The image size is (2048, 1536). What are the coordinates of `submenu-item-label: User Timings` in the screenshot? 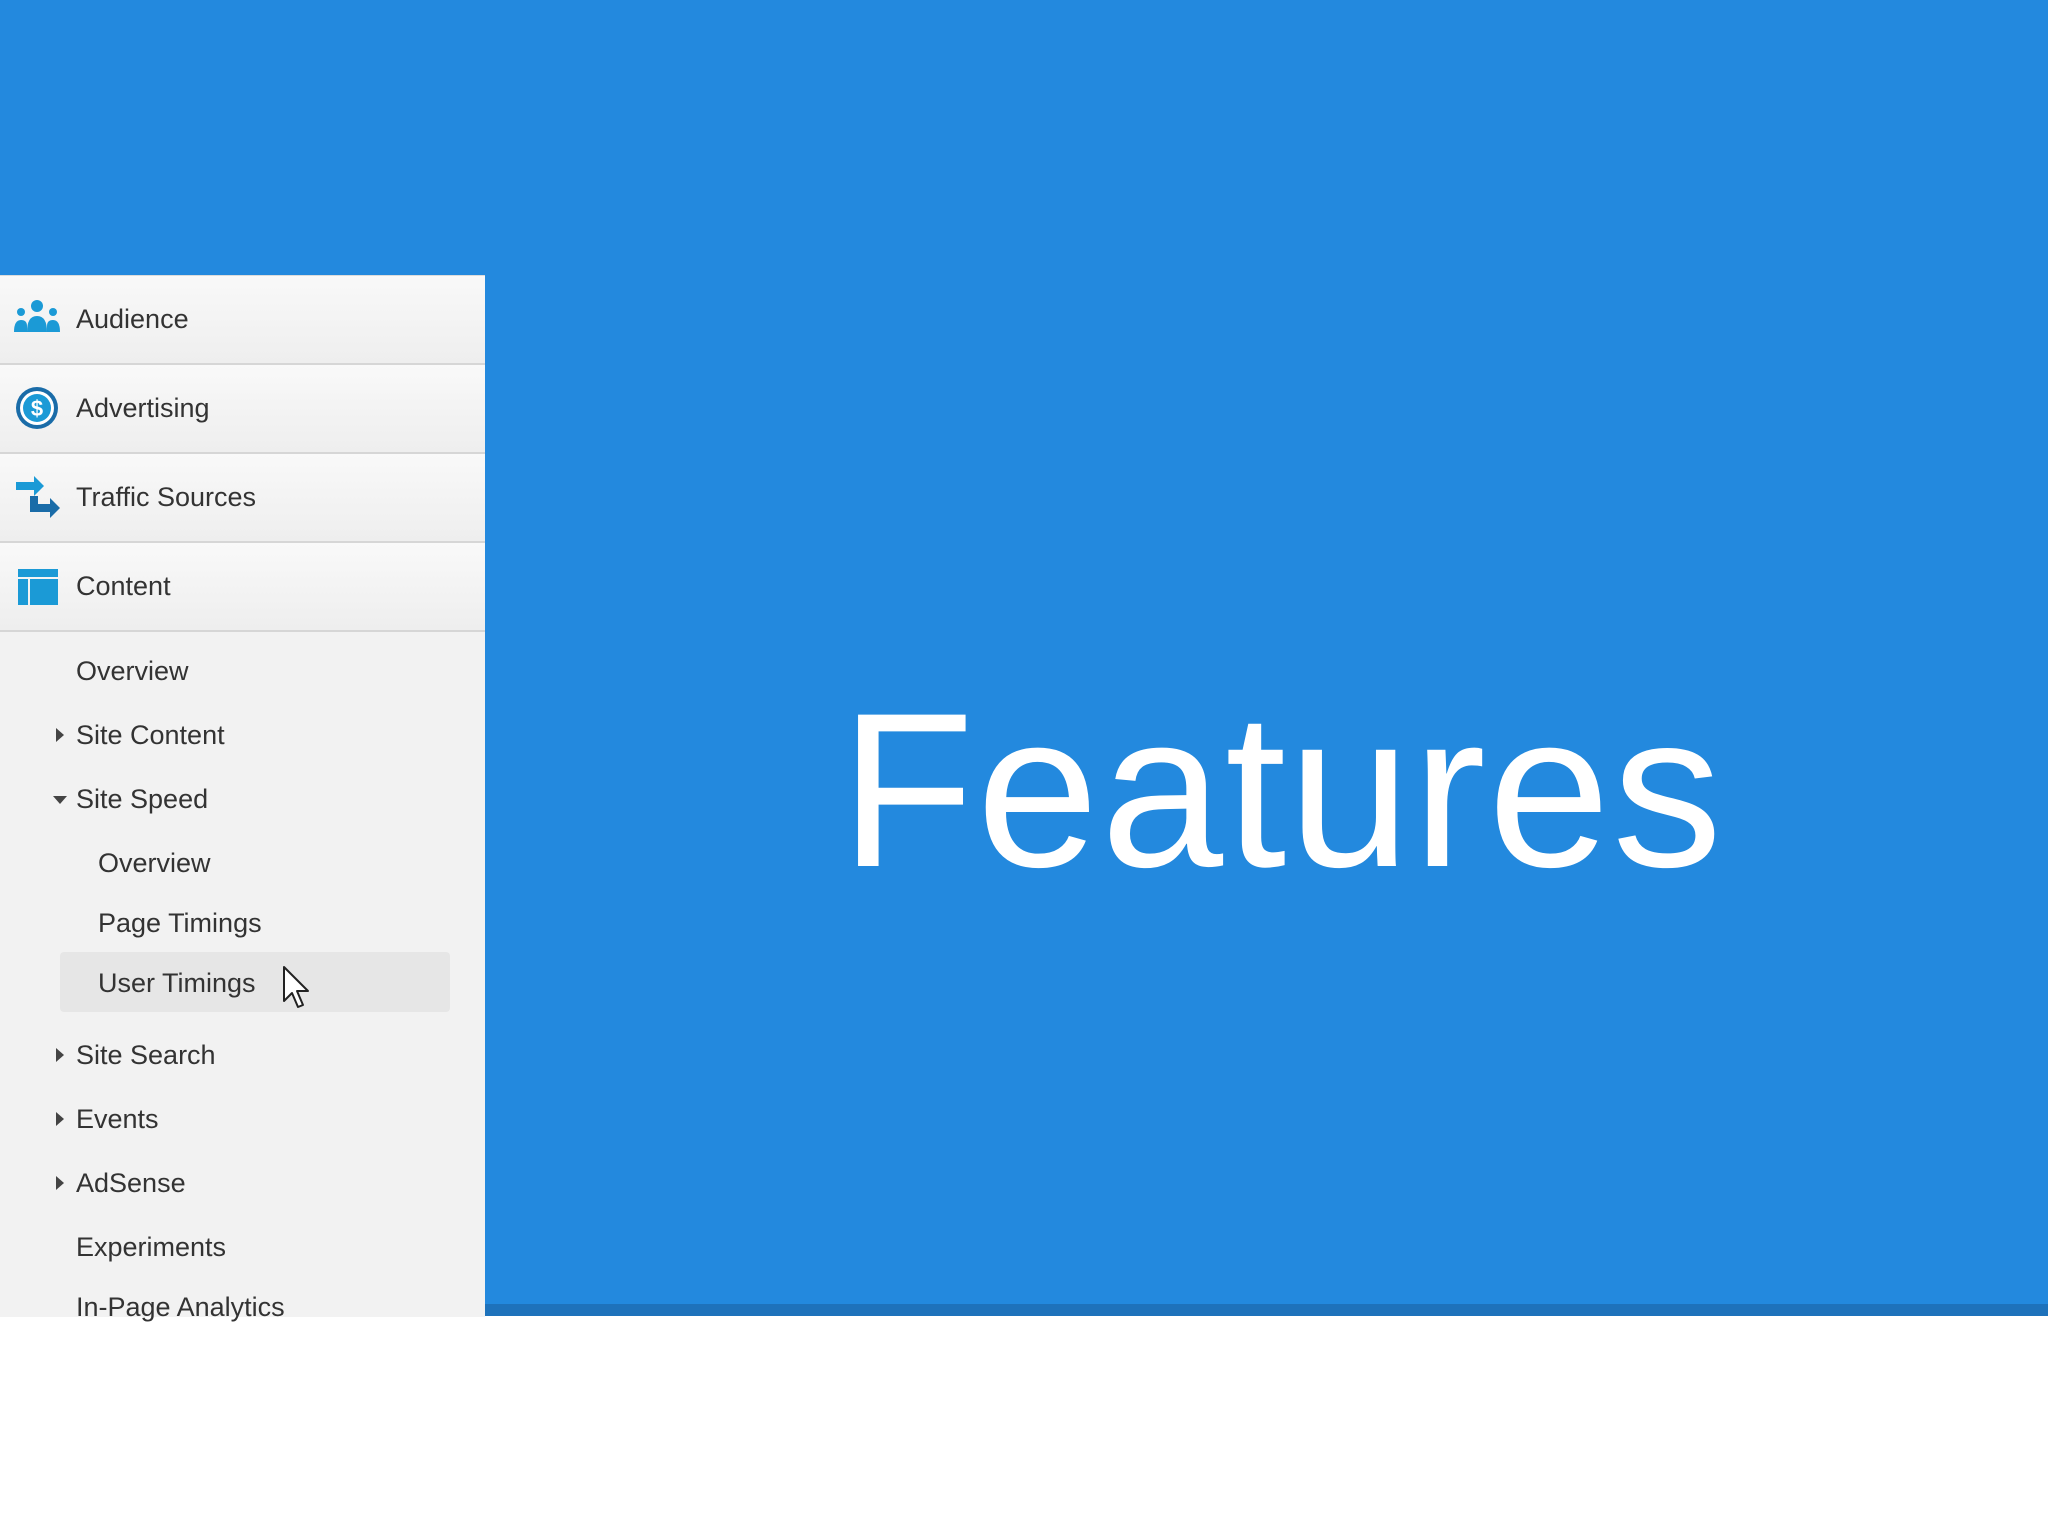 It's located at (177, 983).